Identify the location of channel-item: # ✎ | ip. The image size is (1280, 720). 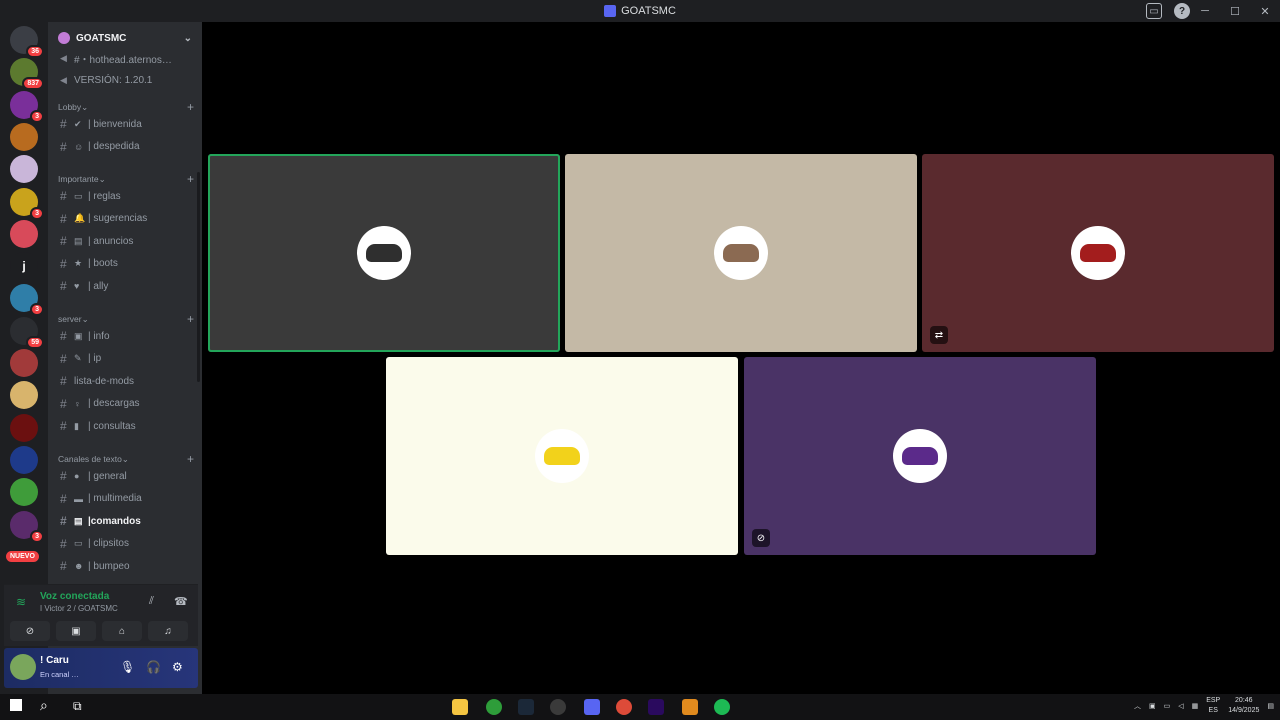
(126, 359).